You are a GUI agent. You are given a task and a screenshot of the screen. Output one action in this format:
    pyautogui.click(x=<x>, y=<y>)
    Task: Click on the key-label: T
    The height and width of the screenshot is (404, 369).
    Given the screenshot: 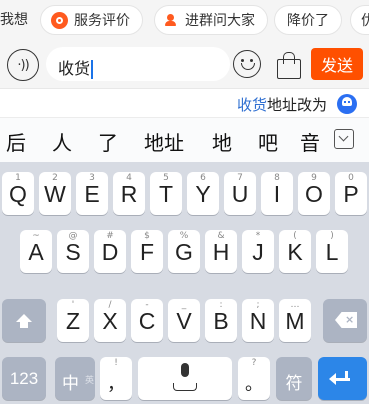 What is the action you would take?
    pyautogui.click(x=166, y=194)
    